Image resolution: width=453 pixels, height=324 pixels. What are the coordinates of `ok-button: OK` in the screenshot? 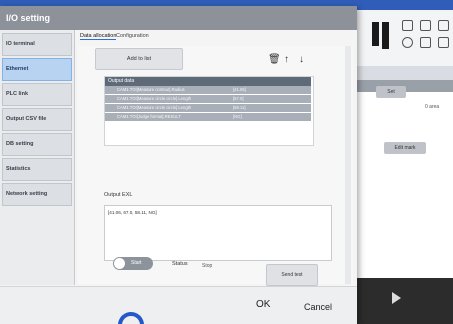 It's located at (263, 304).